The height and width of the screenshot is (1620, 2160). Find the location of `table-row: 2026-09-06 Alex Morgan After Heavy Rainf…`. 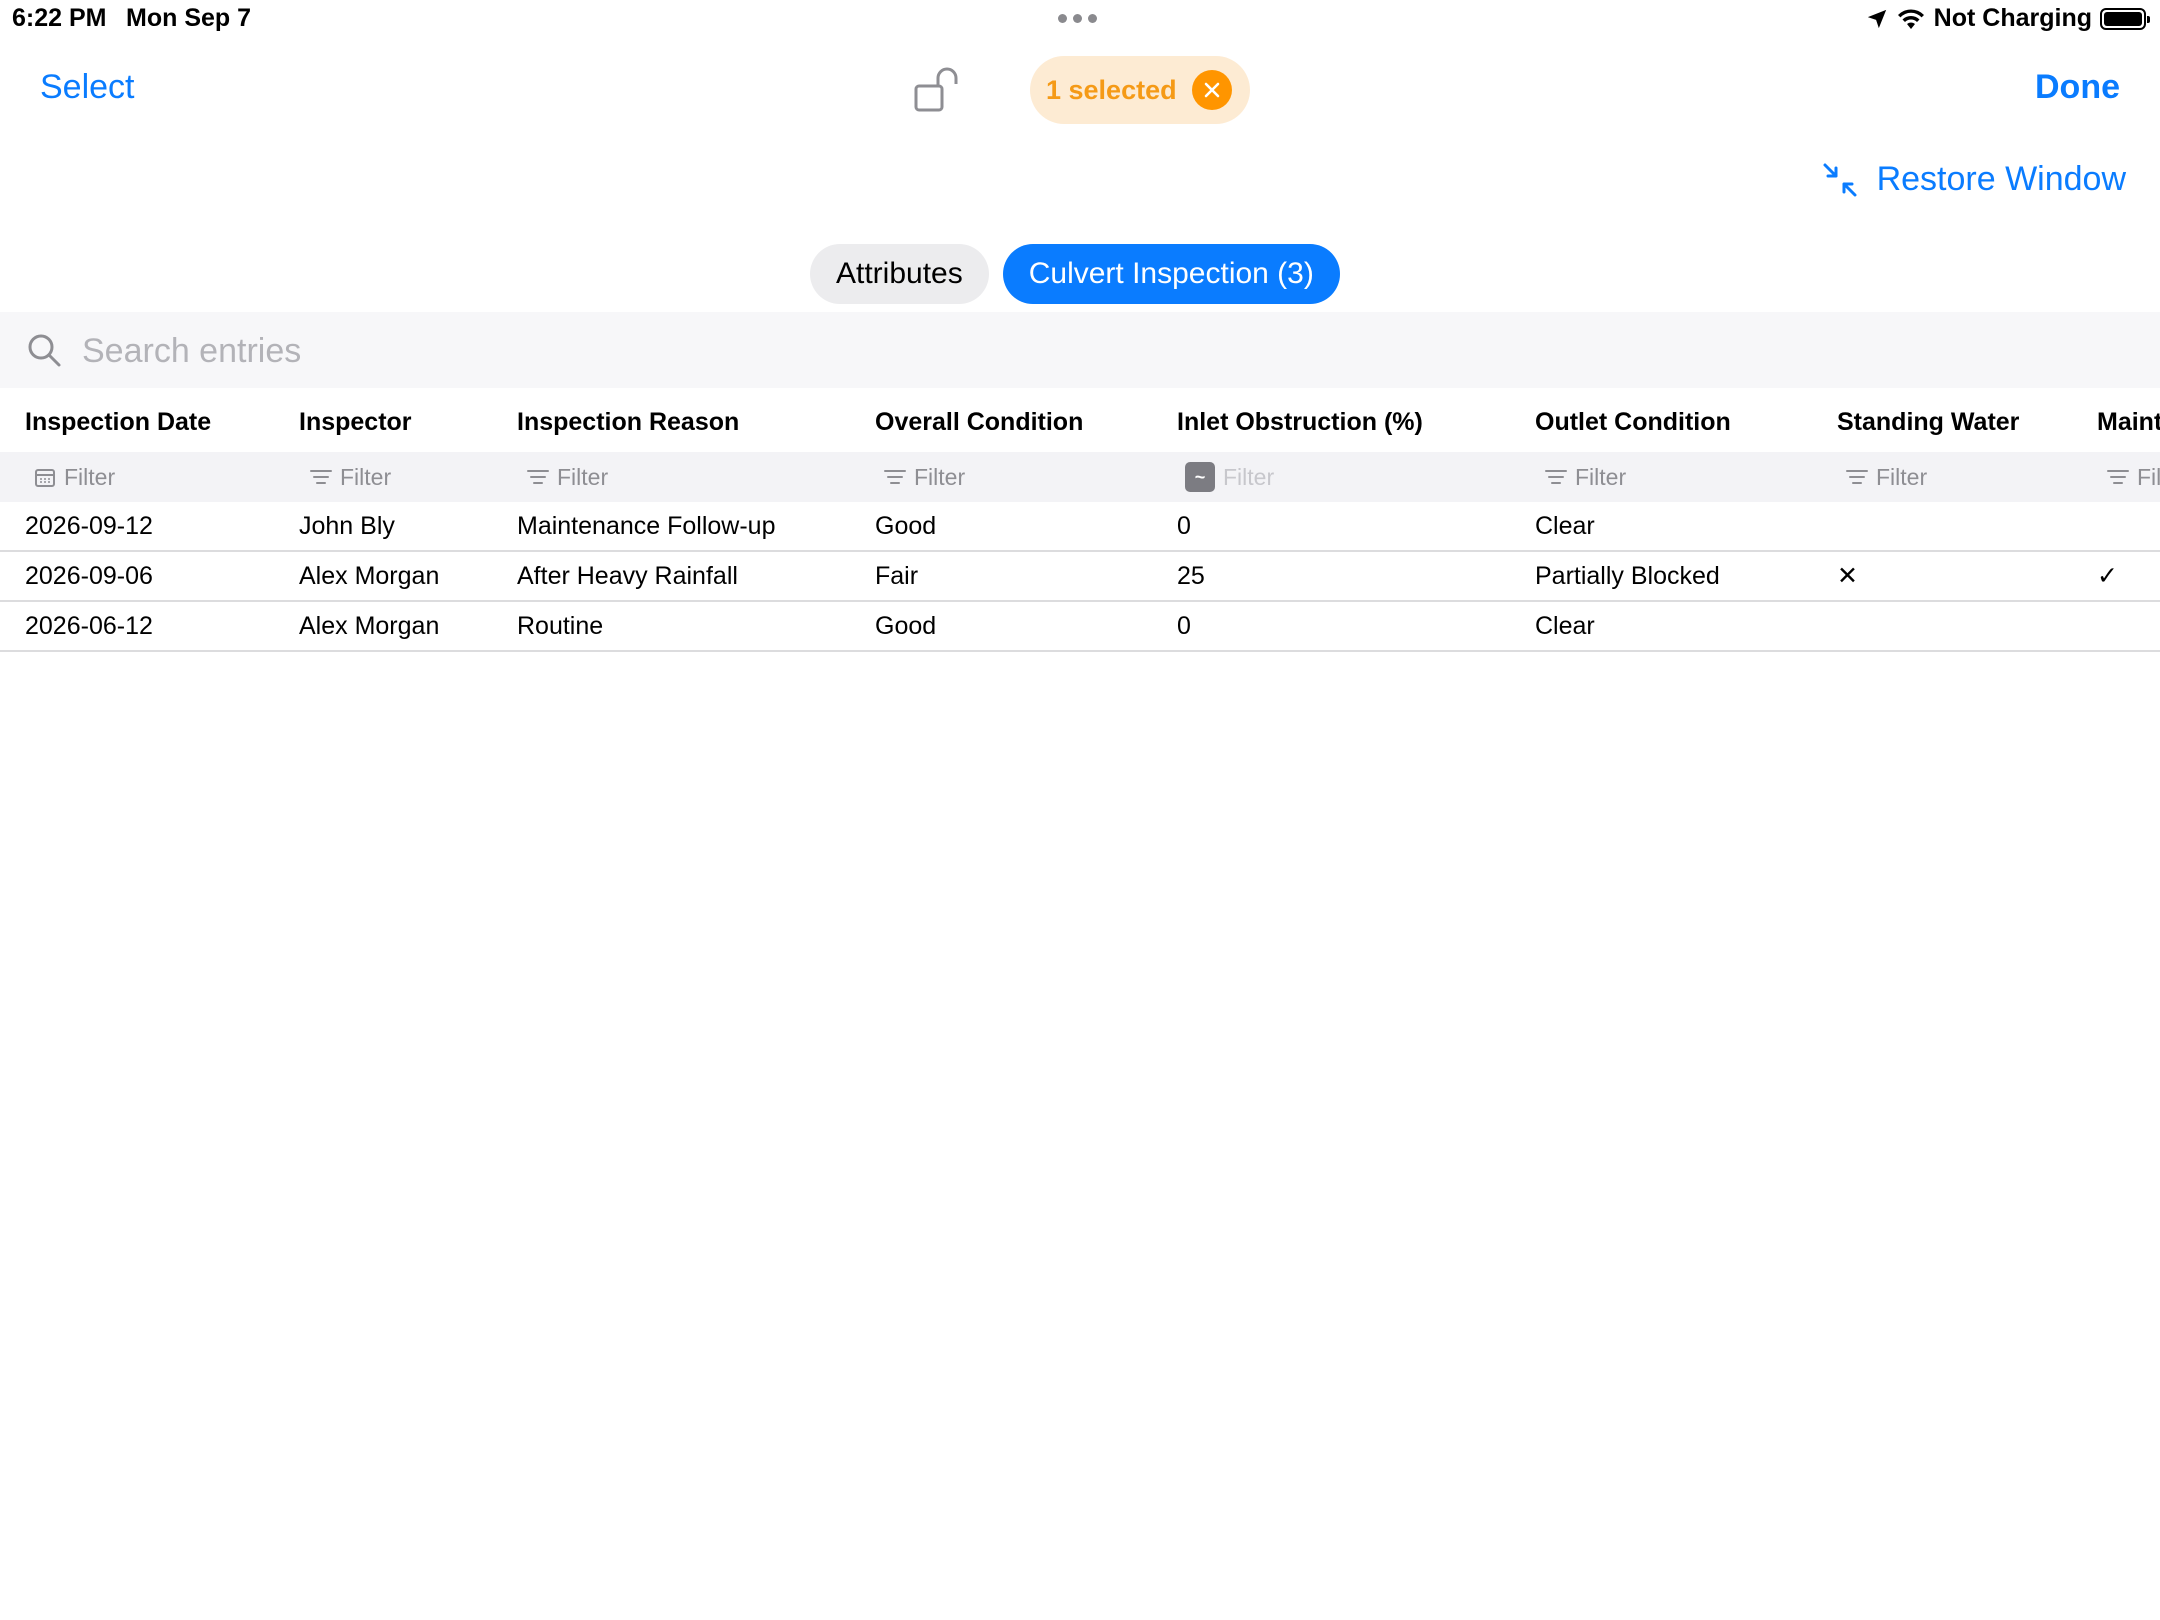

table-row: 2026-09-06 Alex Morgan After Heavy Rainf… is located at coordinates (1080, 577).